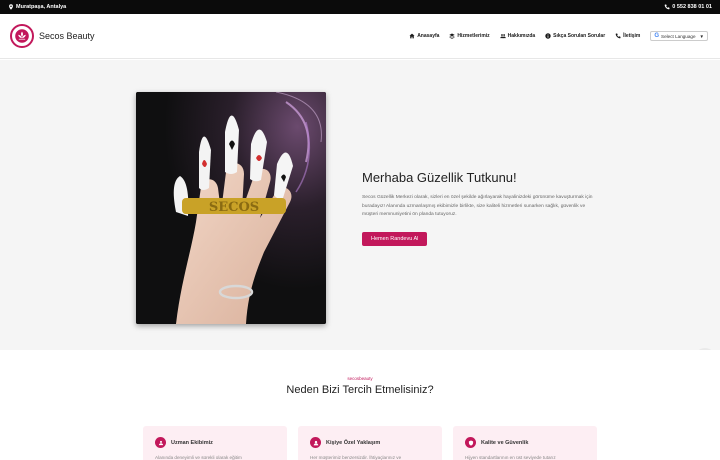 Image resolution: width=720 pixels, height=460 pixels. What do you see at coordinates (470, 442) in the screenshot?
I see `shield-icon` at bounding box center [470, 442].